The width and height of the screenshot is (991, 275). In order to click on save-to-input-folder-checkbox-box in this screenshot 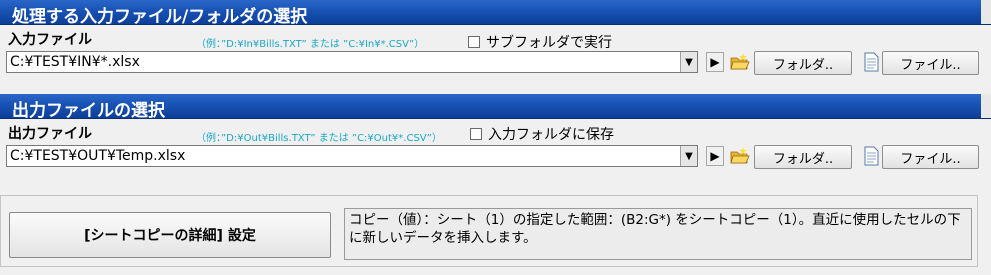, I will do `click(476, 134)`.